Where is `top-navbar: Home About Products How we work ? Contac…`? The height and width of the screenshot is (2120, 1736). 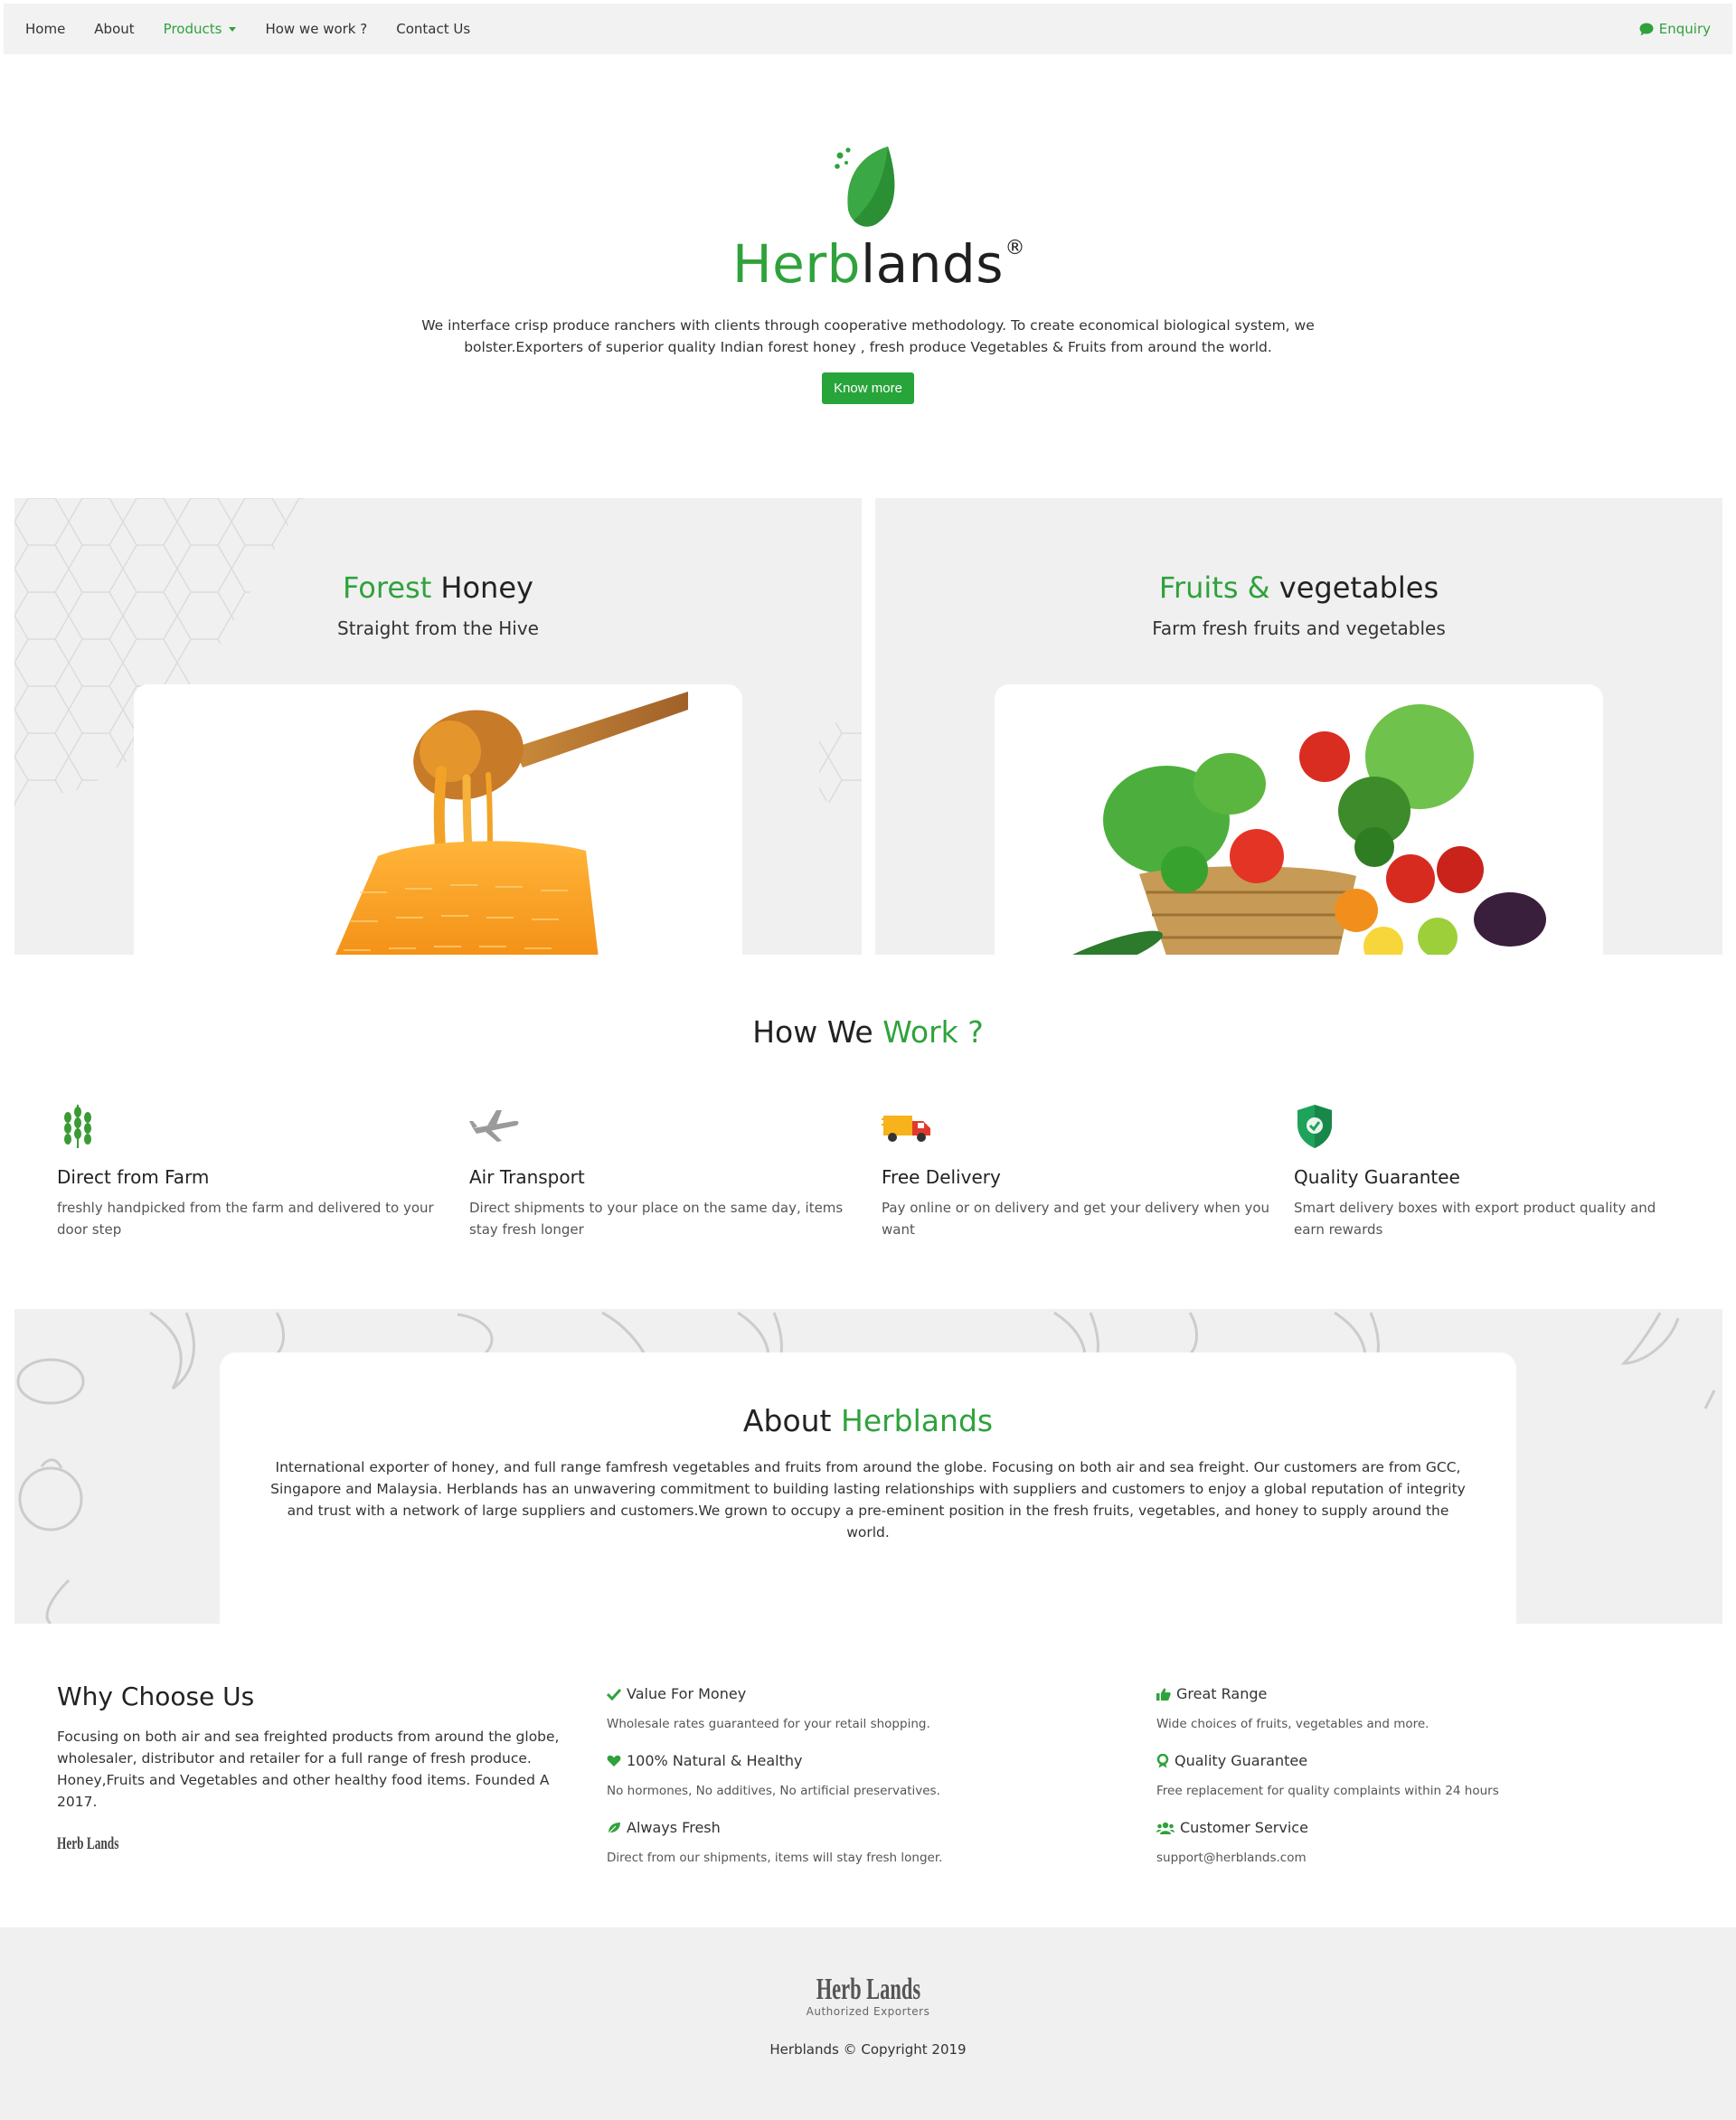 top-navbar: Home About Products How we work ? Contac… is located at coordinates (868, 29).